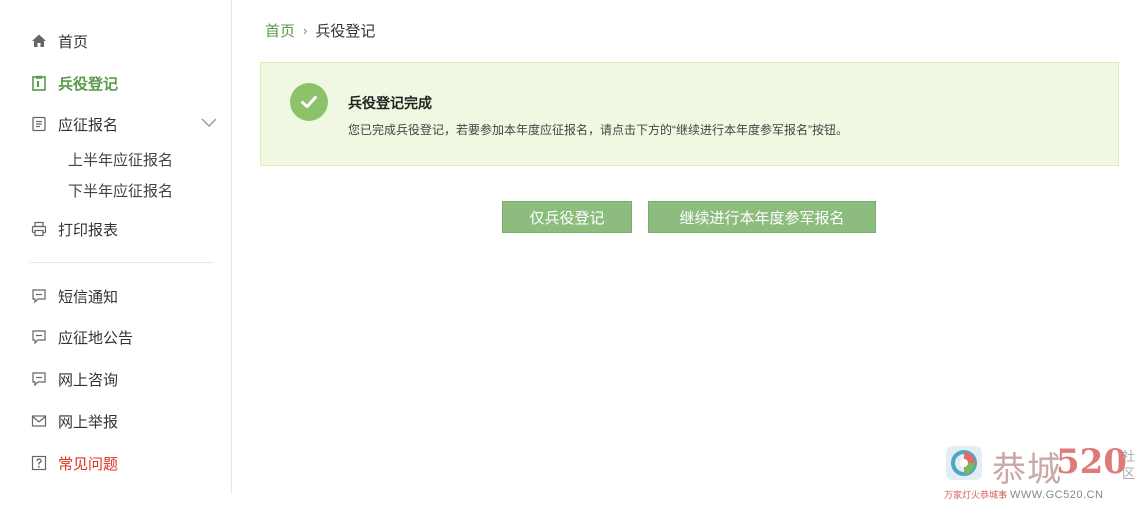  I want to click on watermark: 恭城 520 社区 万家灯火恭城事 WWW.GC520.CN, so click(1042, 473).